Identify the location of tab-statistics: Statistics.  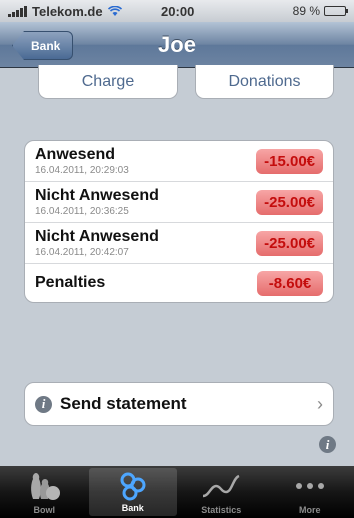
(221, 492).